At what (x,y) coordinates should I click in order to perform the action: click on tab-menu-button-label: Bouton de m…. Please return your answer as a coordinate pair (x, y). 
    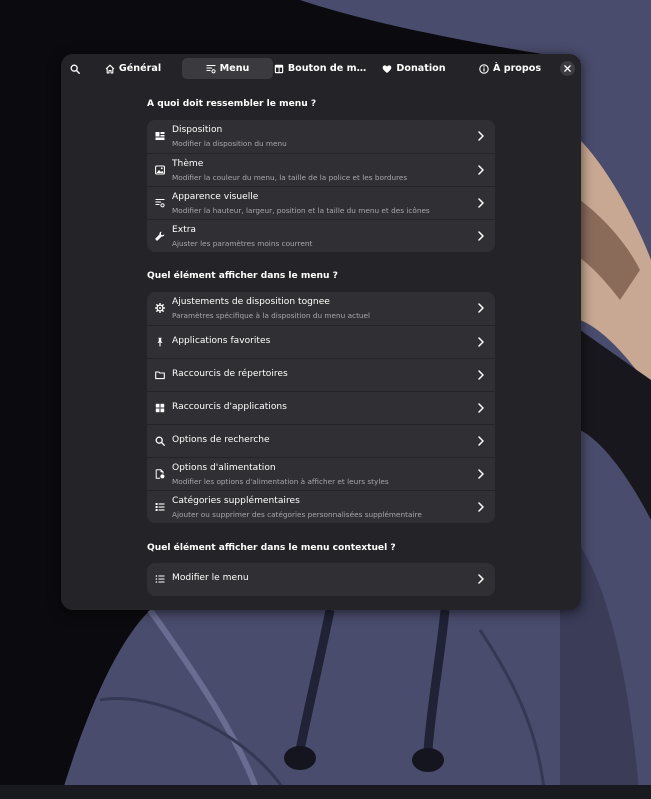
    Looking at the image, I should click on (327, 68).